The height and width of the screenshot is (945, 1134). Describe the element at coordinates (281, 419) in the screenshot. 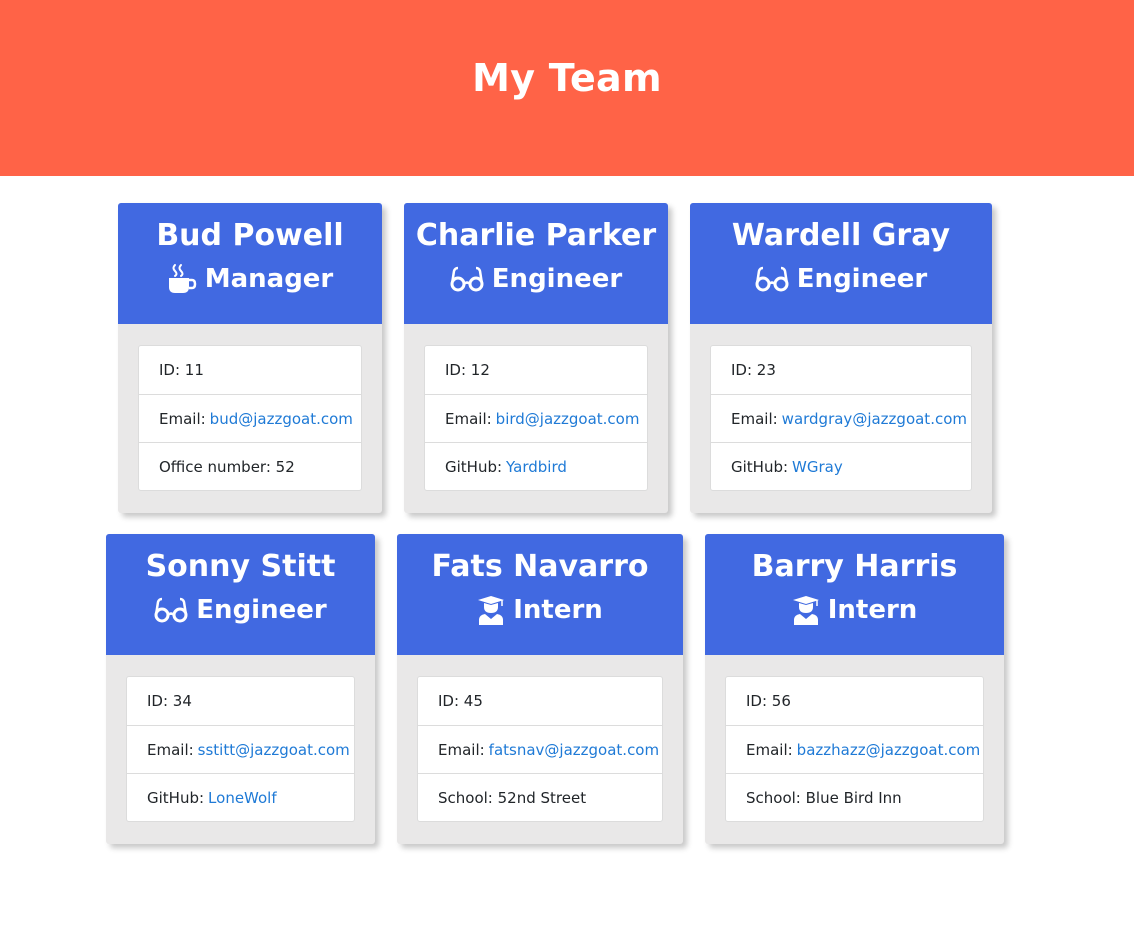

I see `email-link: bud@jazzgoat.com` at that location.